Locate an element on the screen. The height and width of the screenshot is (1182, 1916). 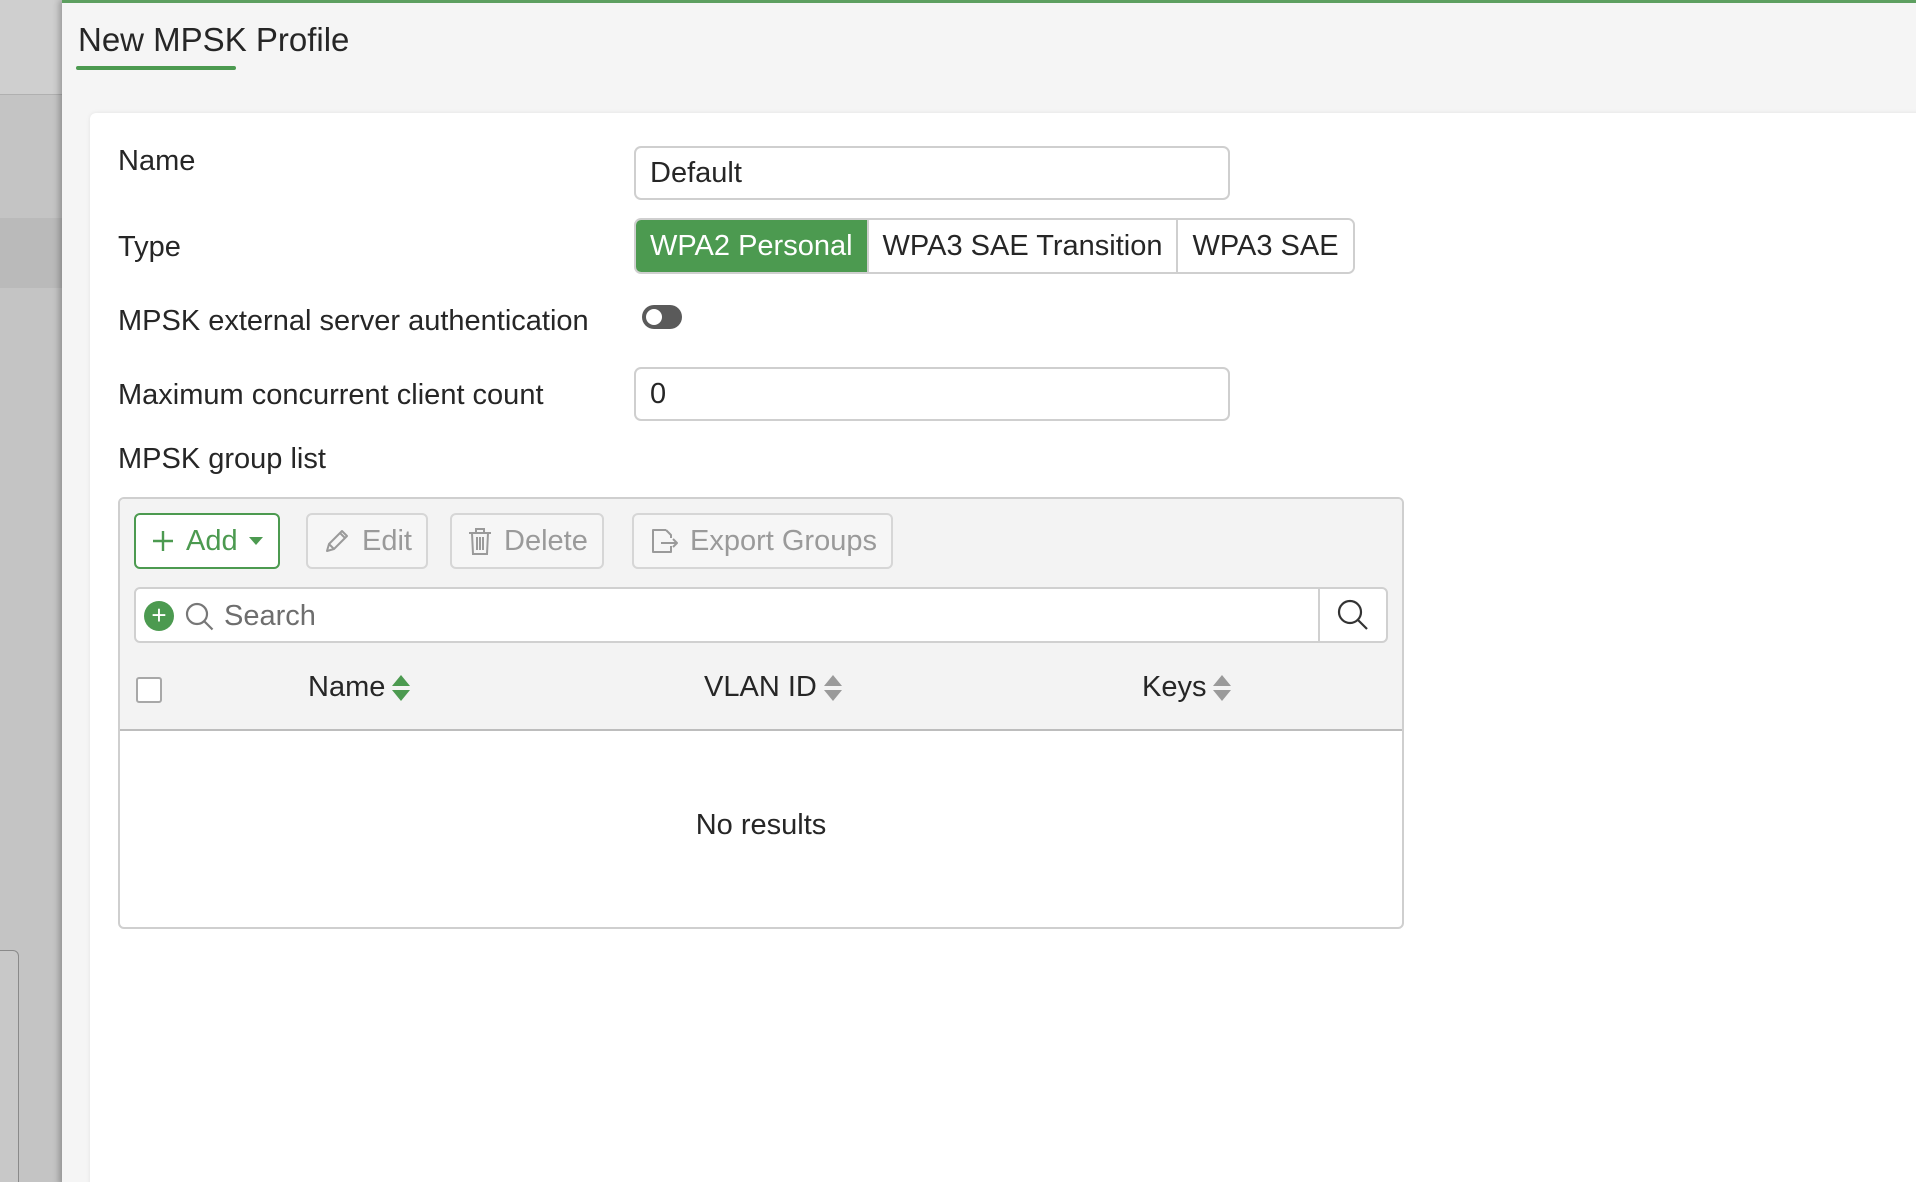
background-header is located at coordinates (31, 47).